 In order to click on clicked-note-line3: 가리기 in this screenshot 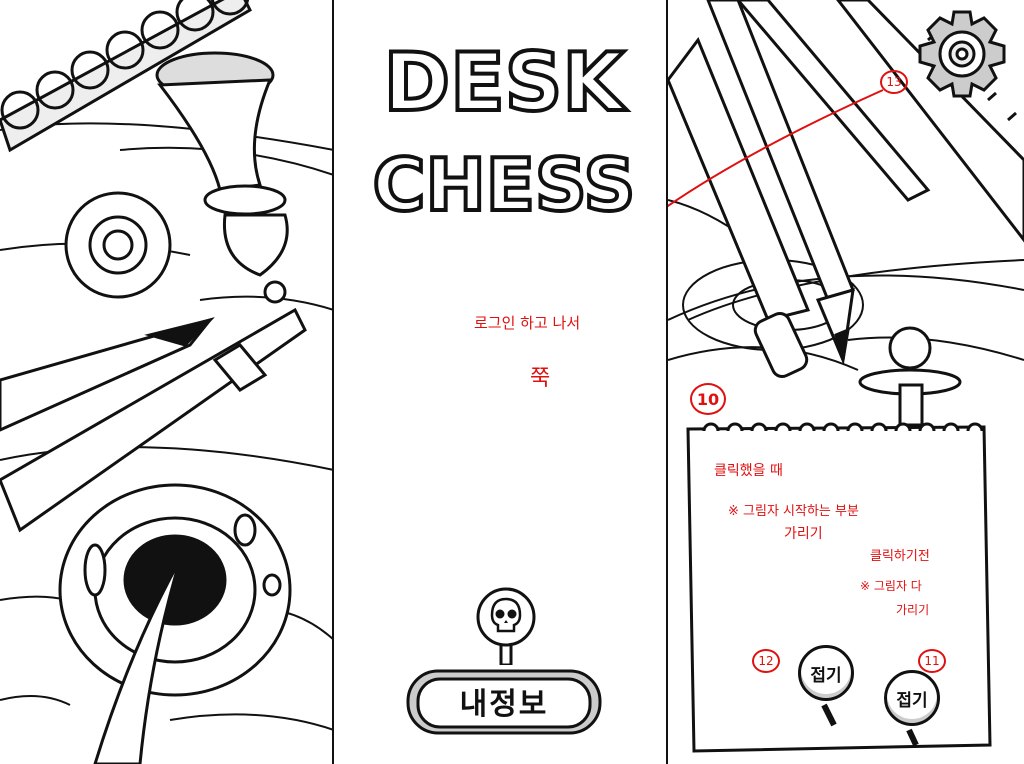, I will do `click(803, 534)`.